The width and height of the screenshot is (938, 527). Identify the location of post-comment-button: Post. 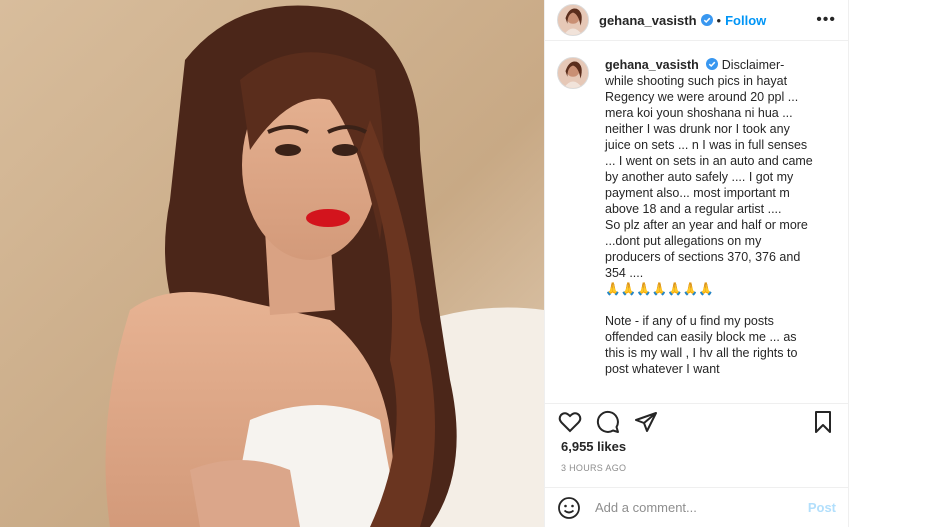
(822, 507).